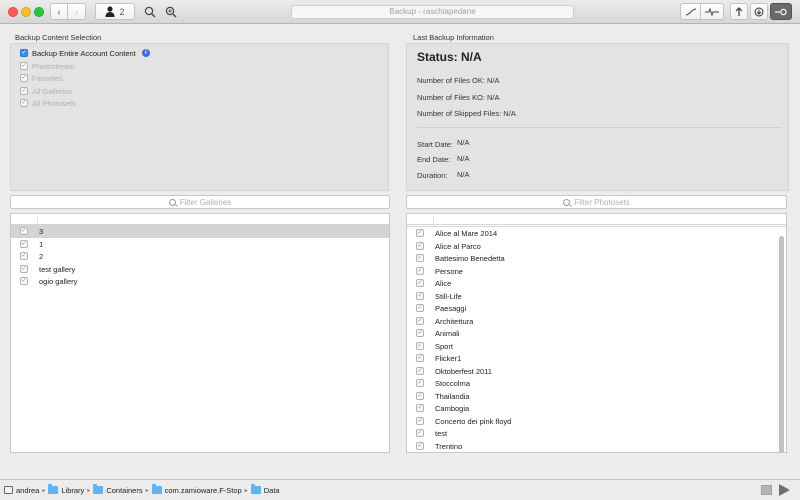  I want to click on table-row: ✓ Alice al Parco, so click(596, 246).